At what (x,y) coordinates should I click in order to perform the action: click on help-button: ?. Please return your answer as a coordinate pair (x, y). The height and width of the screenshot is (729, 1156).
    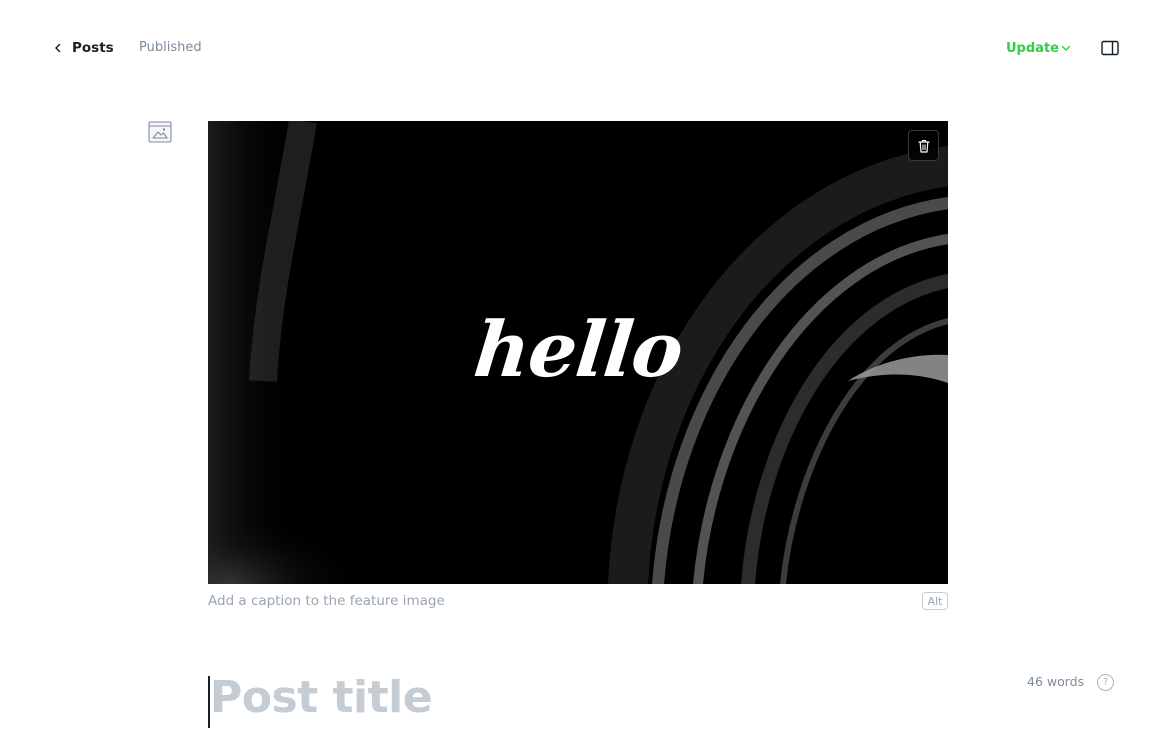
    Looking at the image, I should click on (1105, 682).